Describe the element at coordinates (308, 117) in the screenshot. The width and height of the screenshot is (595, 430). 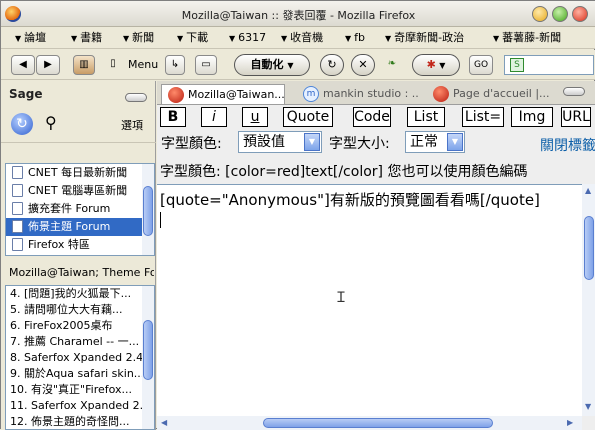
I see `quote-button: Quote` at that location.